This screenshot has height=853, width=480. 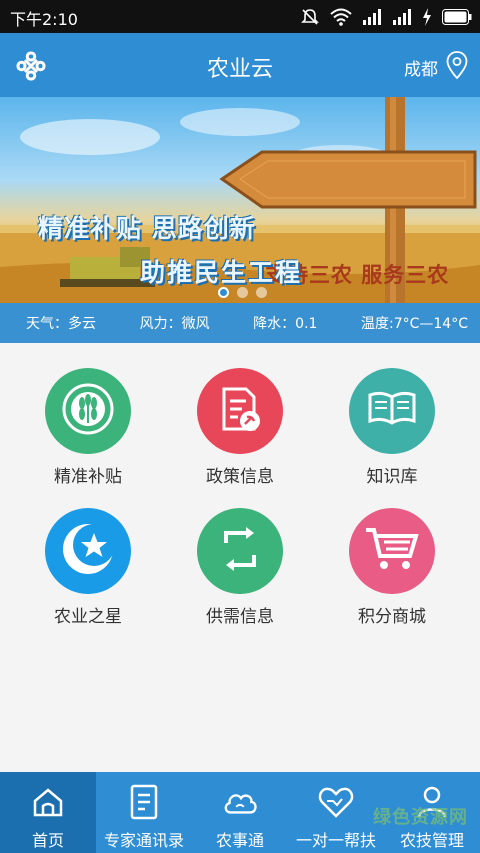 I want to click on weather-condition: 天气：多云, so click(x=61, y=324).